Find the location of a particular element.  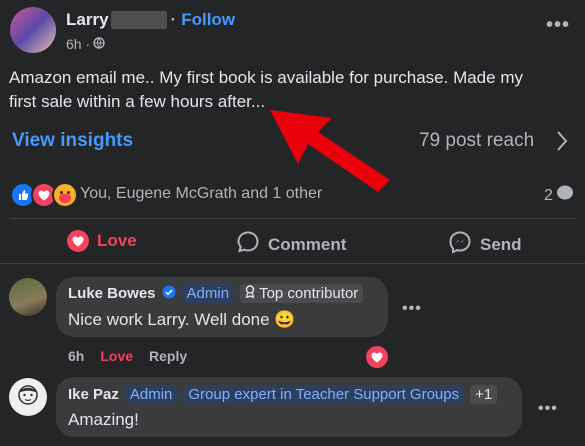

comment-header: Luke Bowes Admin Top contributor is located at coordinates (216, 293).